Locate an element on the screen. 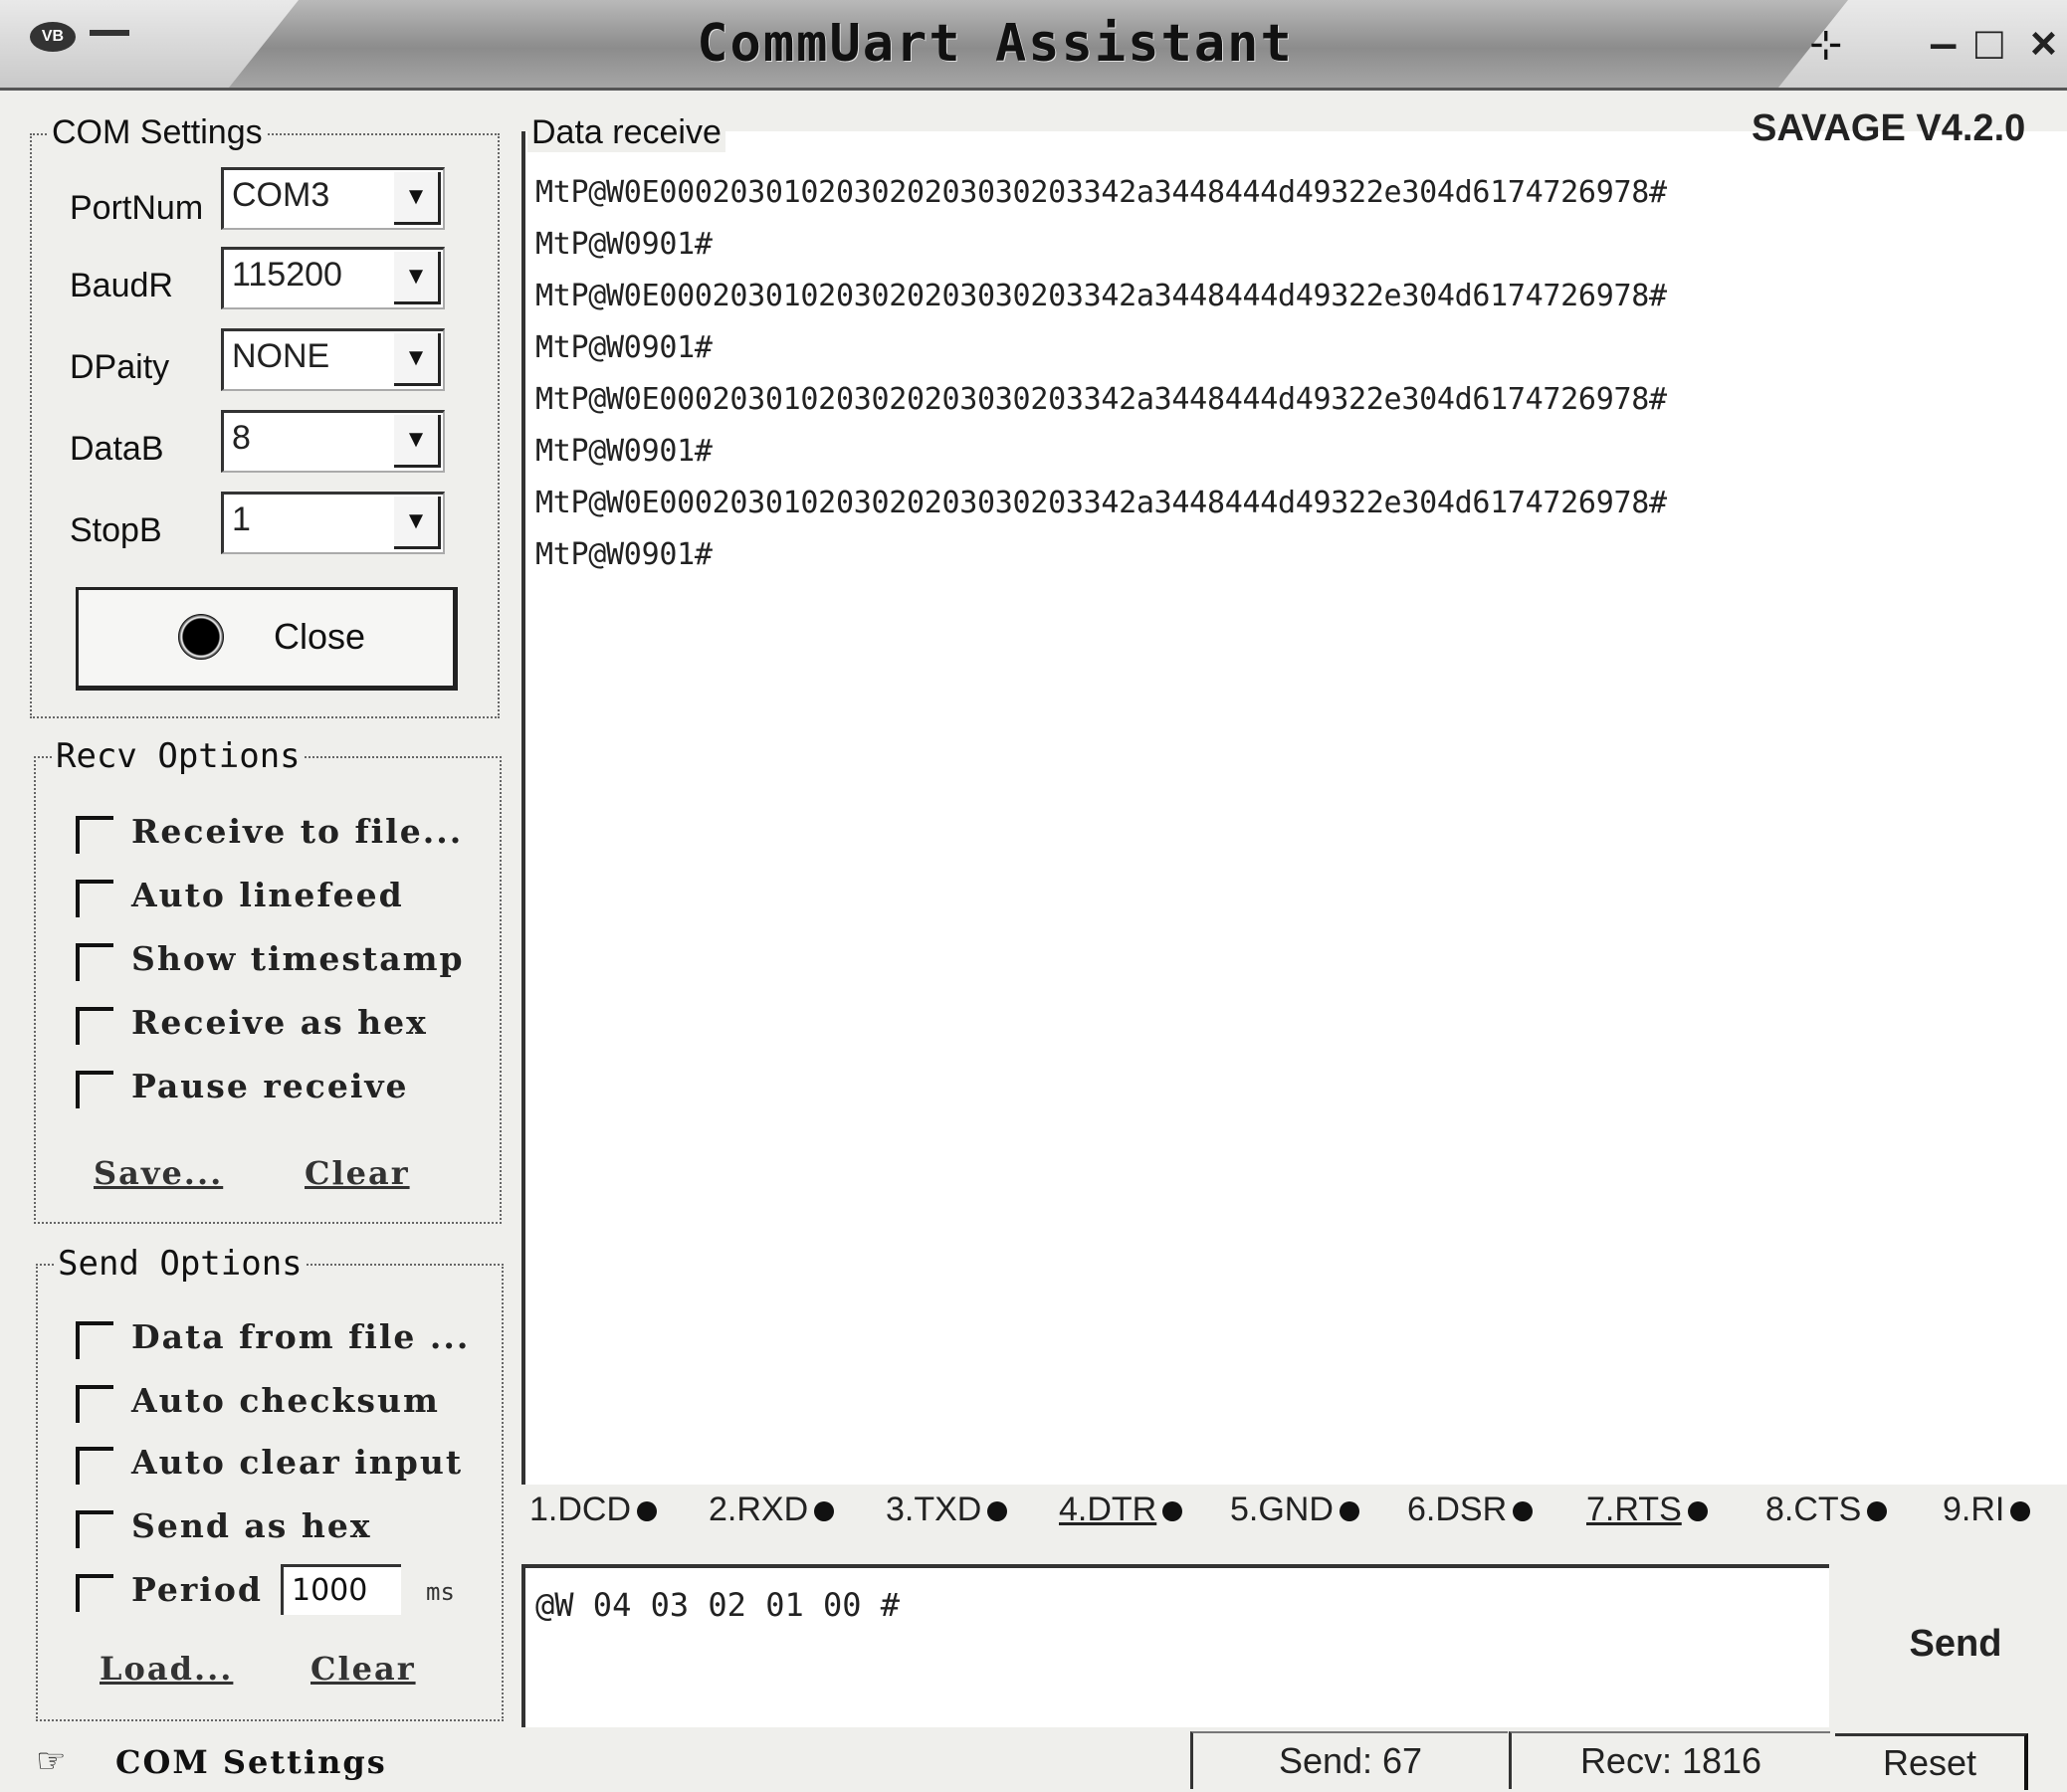 The image size is (2067, 1792). signal-rts: 7.RTS is located at coordinates (1647, 1510).